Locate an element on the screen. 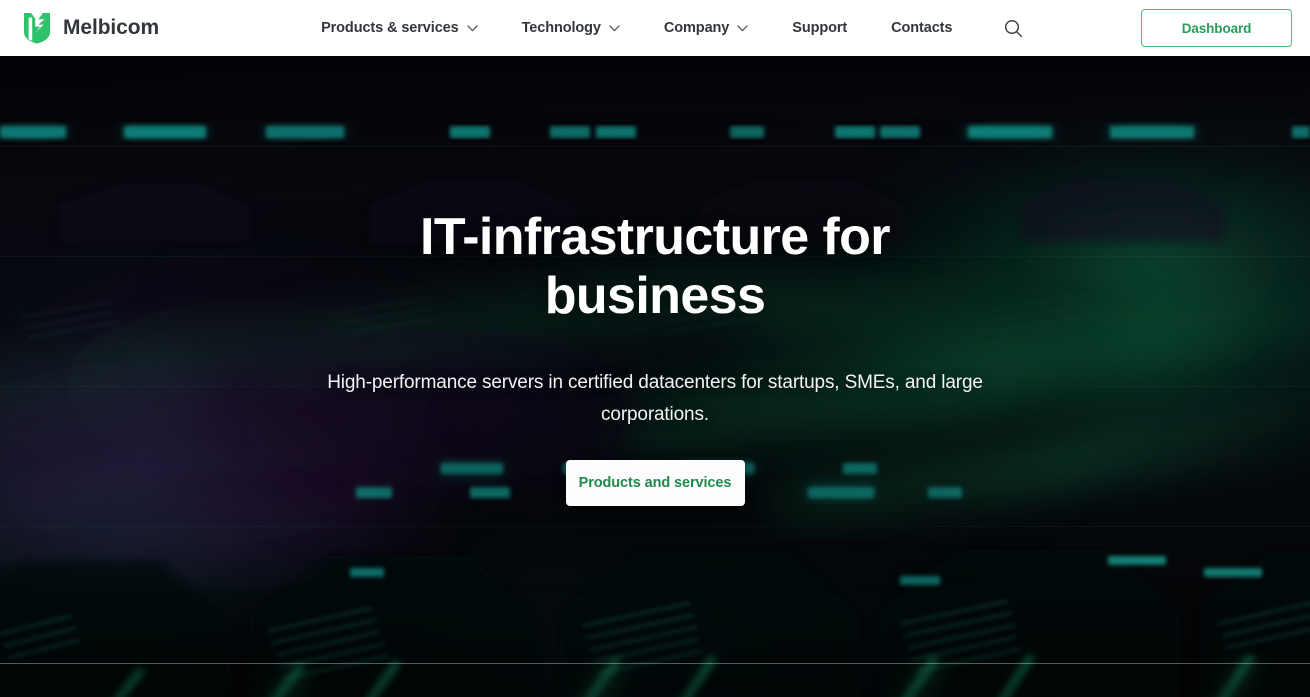 This screenshot has height=697, width=1310. nav-item-contacts: Contacts is located at coordinates (921, 28).